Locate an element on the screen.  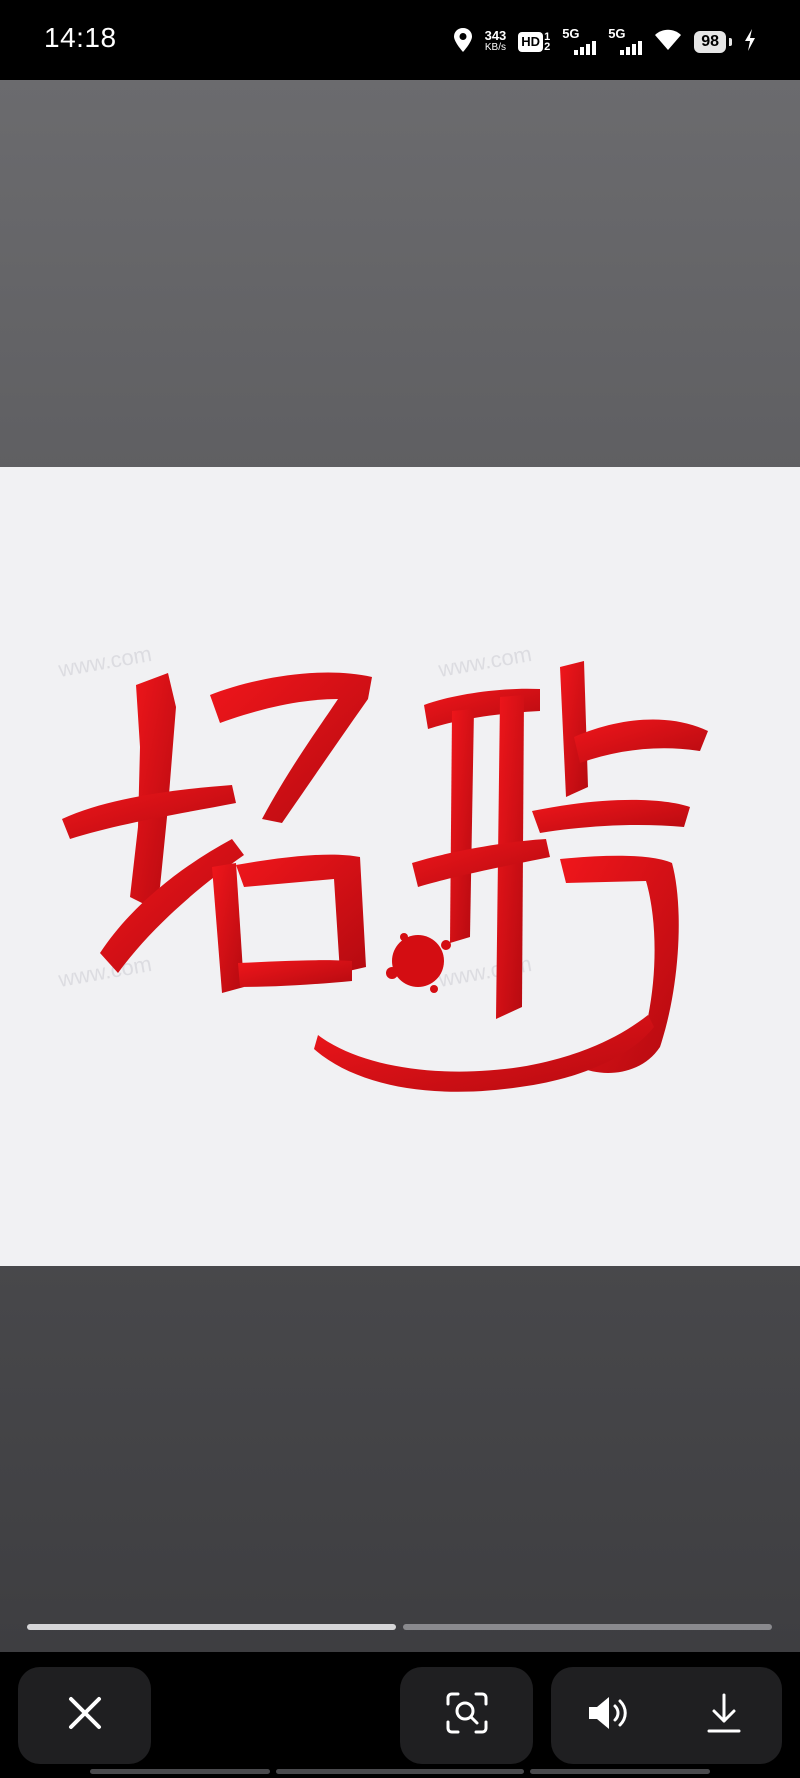
download-icon is located at coordinates (724, 1715).